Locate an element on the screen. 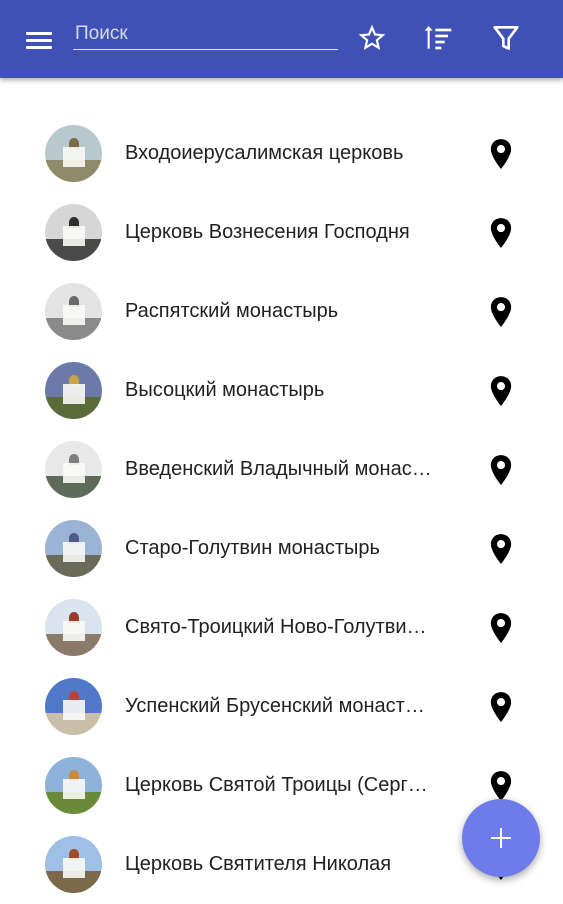 This screenshot has height=904, width=563. list-item: Успенский Брусенский монастырь is located at coordinates (281, 706).